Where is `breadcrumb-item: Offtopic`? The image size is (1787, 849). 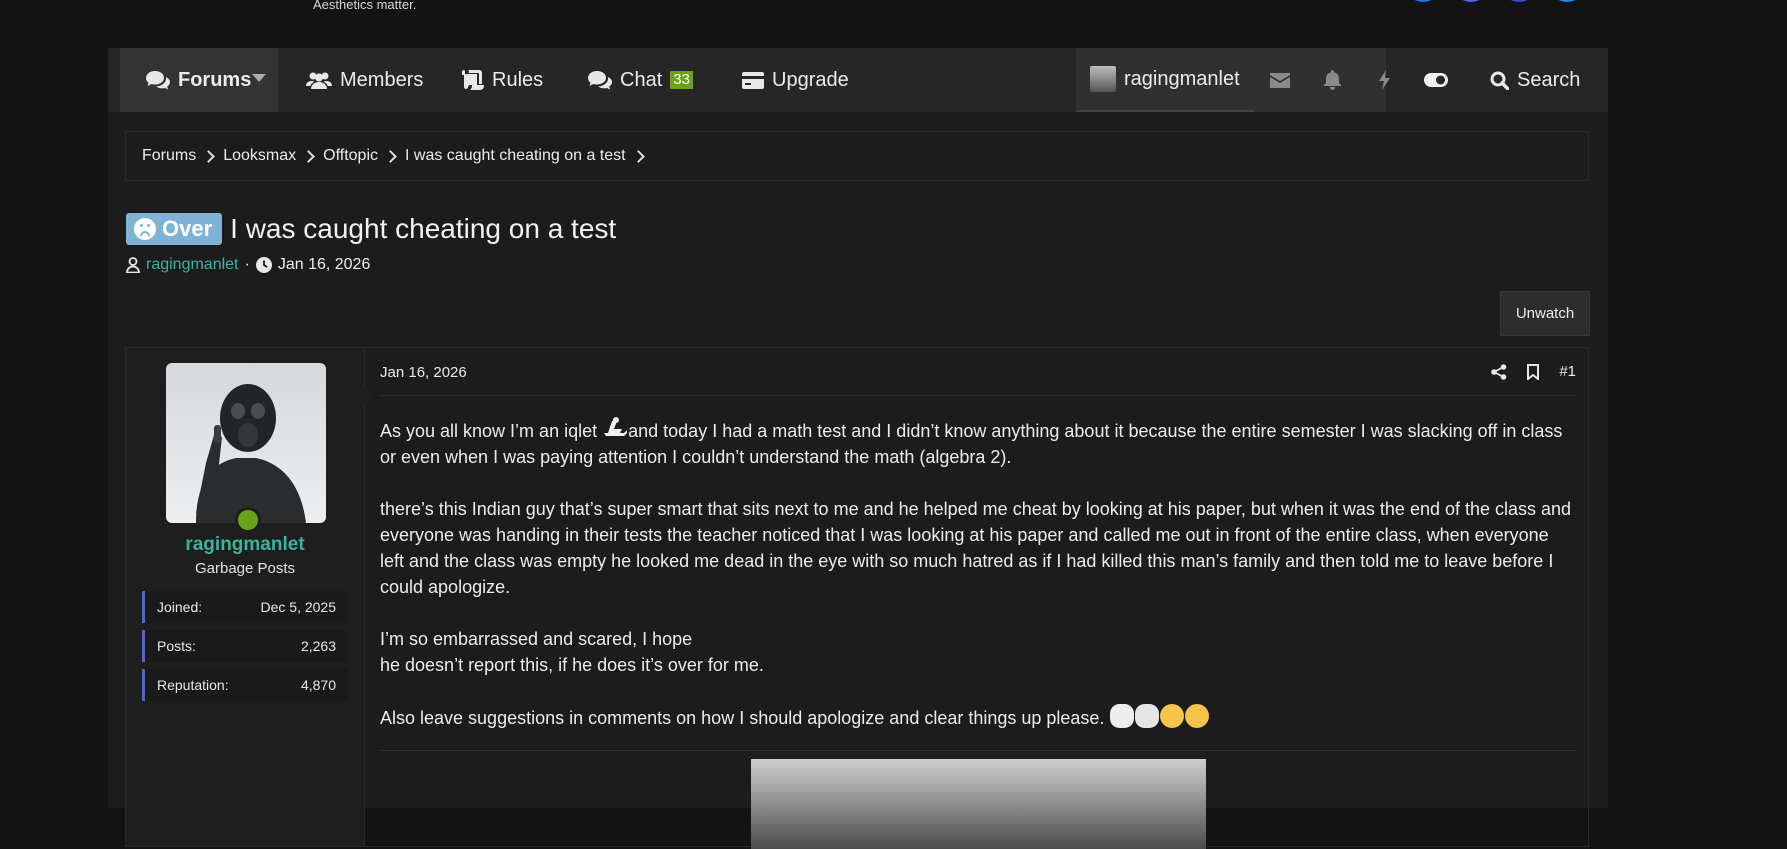
breadcrumb-item: Offtopic is located at coordinates (364, 156).